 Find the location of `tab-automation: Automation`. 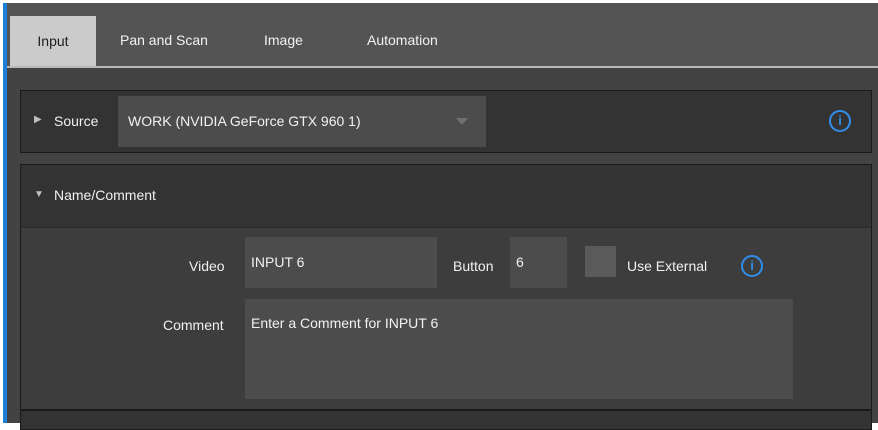

tab-automation: Automation is located at coordinates (402, 40).